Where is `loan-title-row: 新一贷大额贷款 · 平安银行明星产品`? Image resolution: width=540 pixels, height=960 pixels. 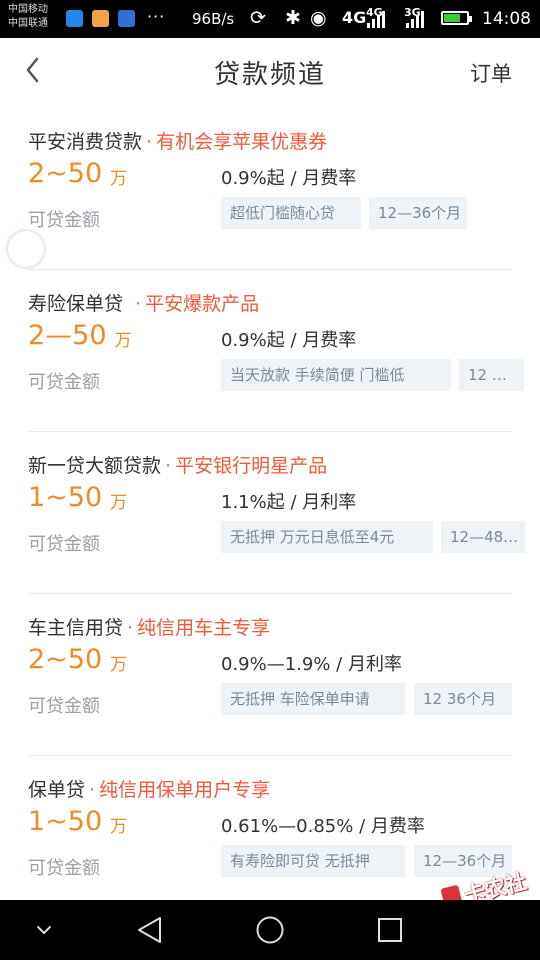
loan-title-row: 新一贷大额贷款 · 平安银行明星产品 is located at coordinates (177, 464).